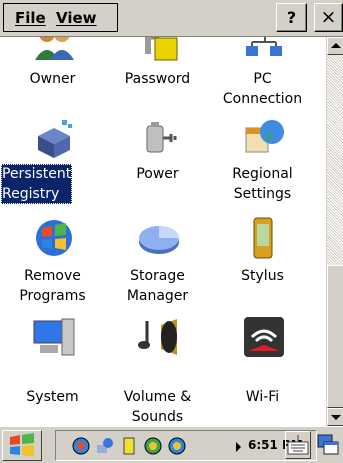  Describe the element at coordinates (157, 406) in the screenshot. I see `item-label: Volume & Sounds` at that location.